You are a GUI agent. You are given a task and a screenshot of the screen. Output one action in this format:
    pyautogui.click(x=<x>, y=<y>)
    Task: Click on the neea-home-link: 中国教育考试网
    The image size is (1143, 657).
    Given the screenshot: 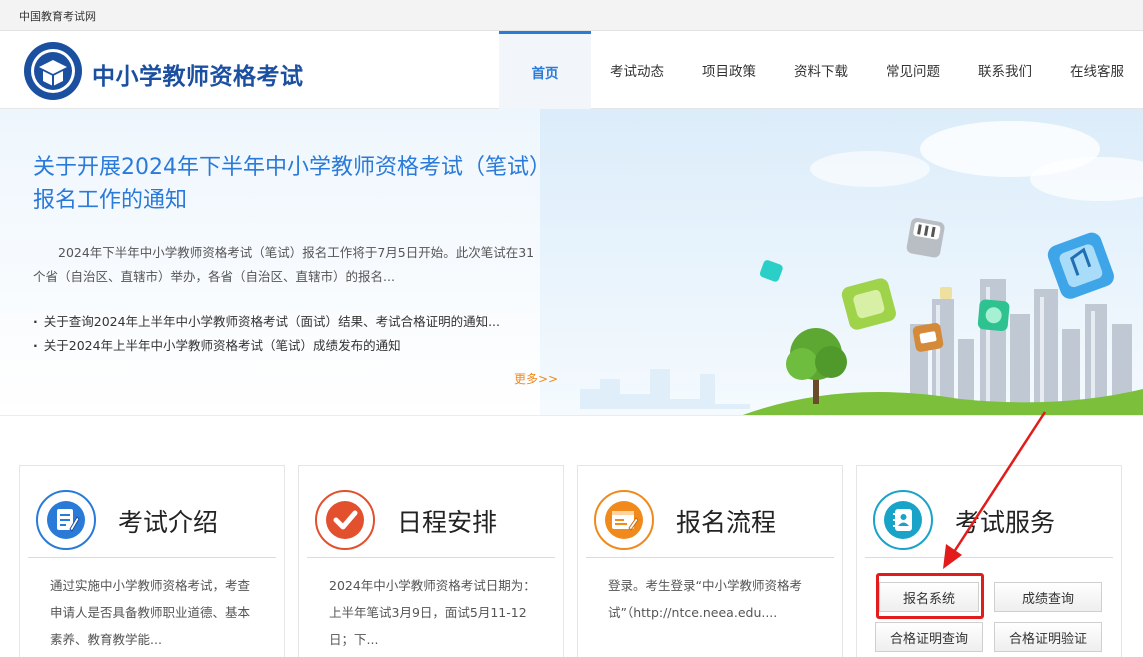 What is the action you would take?
    pyautogui.click(x=57, y=16)
    